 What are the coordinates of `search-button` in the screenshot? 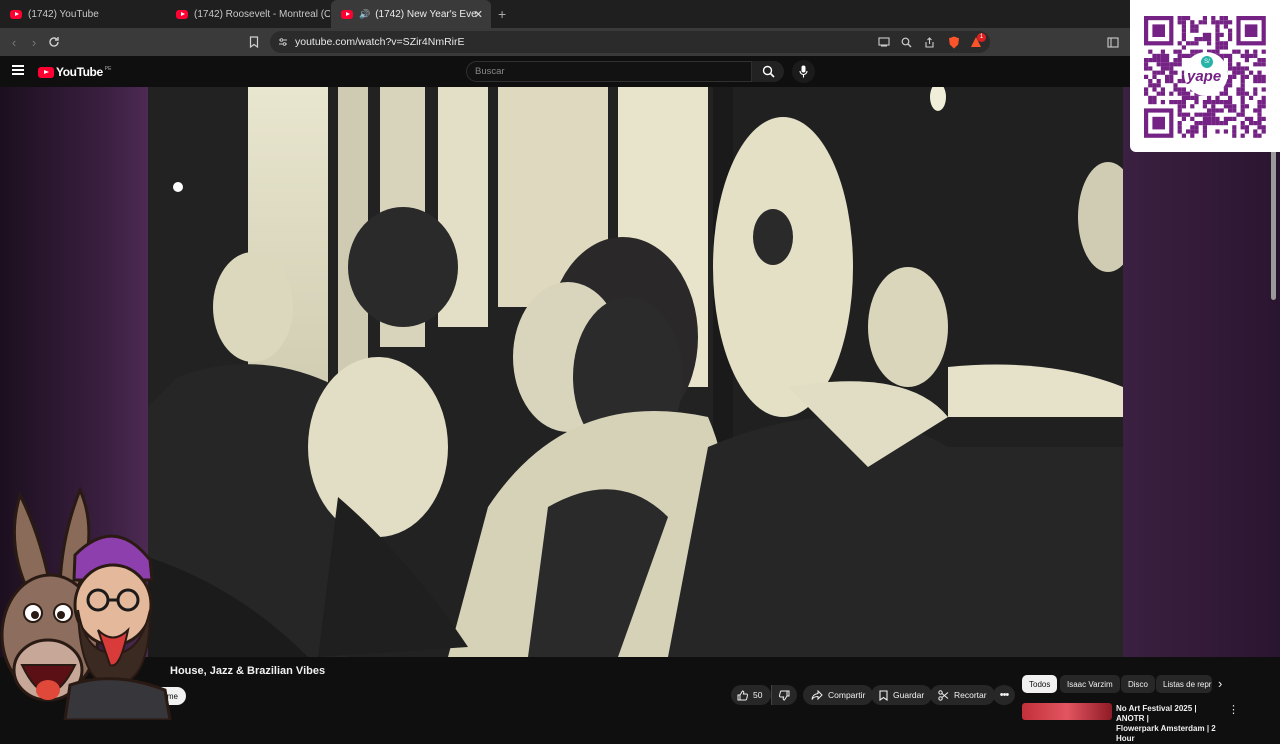 It's located at (768, 71).